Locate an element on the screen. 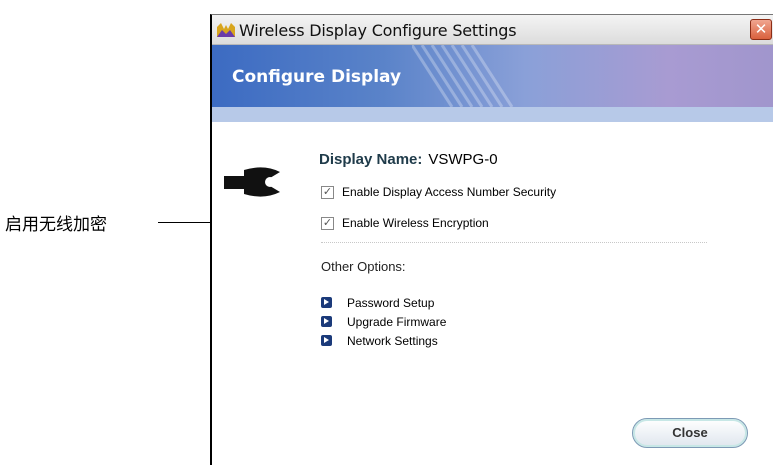 The image size is (773, 465). wireless-encryption-checkbox: ✓ is located at coordinates (327, 223).